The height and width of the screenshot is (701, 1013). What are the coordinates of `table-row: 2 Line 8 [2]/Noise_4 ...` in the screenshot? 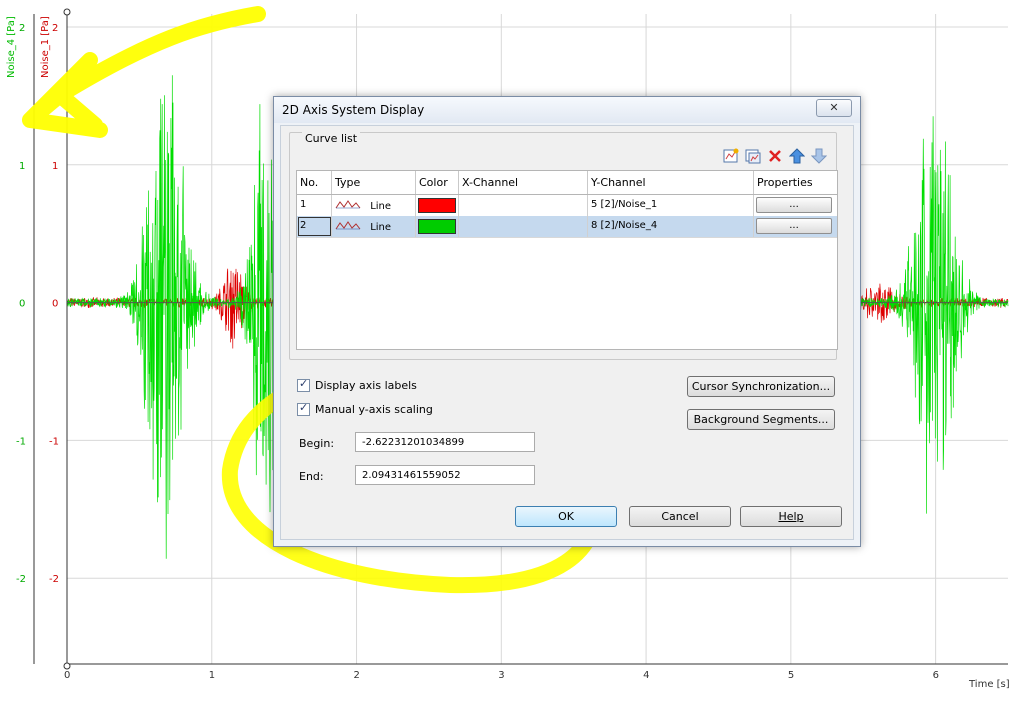 It's located at (567, 227).